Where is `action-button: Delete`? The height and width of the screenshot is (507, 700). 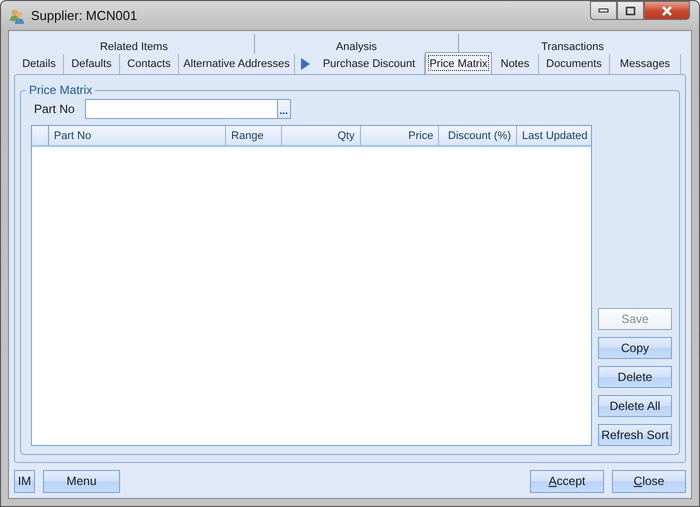
action-button: Delete is located at coordinates (635, 377).